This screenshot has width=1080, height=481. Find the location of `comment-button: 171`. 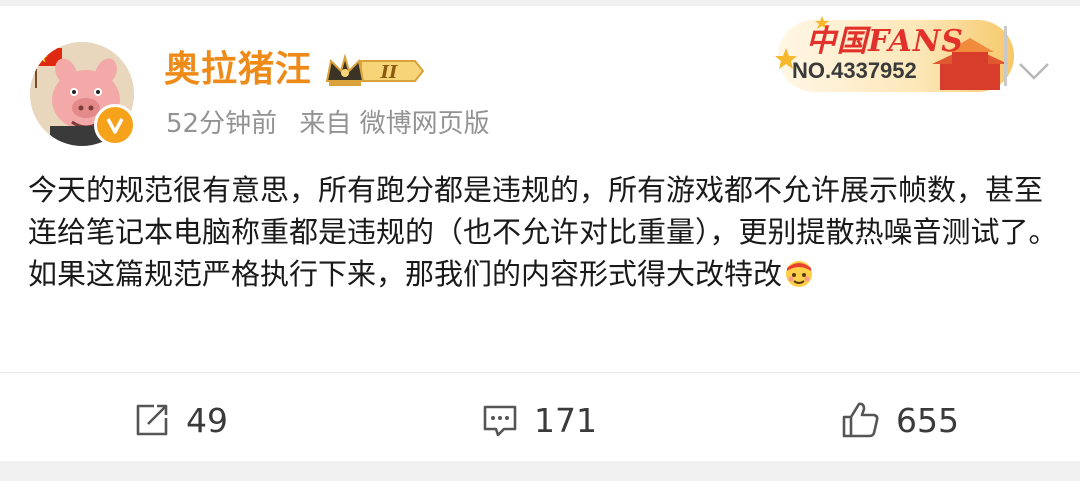

comment-button: 171 is located at coordinates (538, 420).